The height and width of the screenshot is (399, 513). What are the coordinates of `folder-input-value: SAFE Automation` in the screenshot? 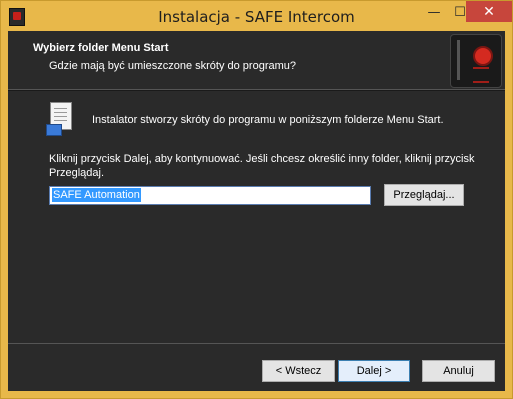 It's located at (96, 195).